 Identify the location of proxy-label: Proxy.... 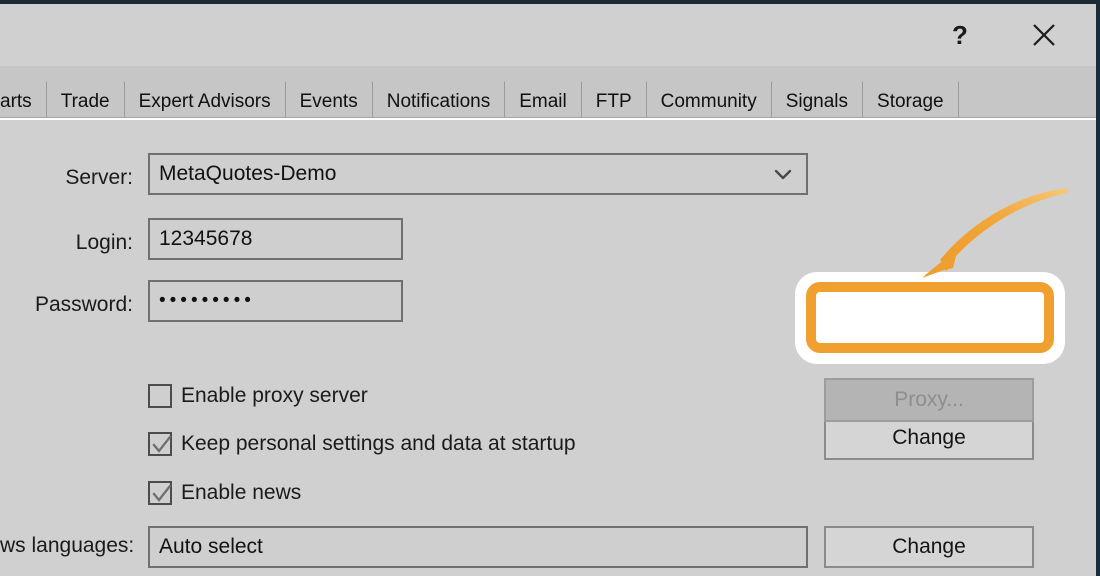
(929, 399).